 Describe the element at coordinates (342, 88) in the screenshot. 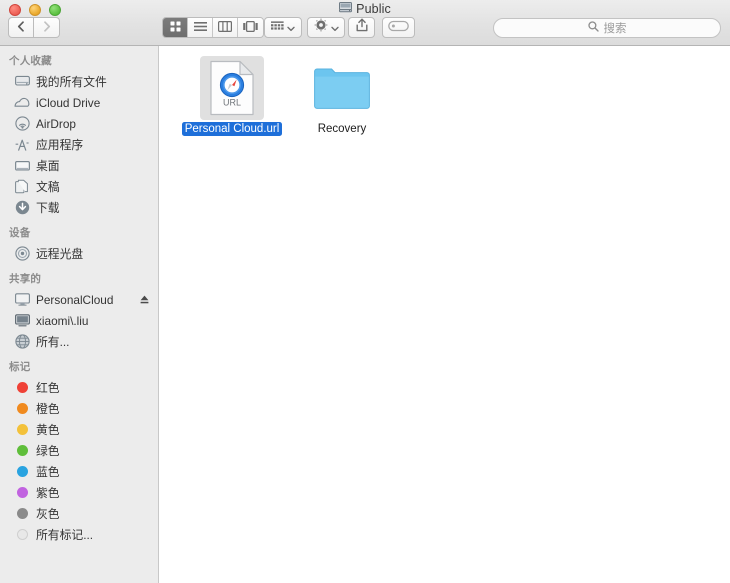

I see `folder-icon` at that location.